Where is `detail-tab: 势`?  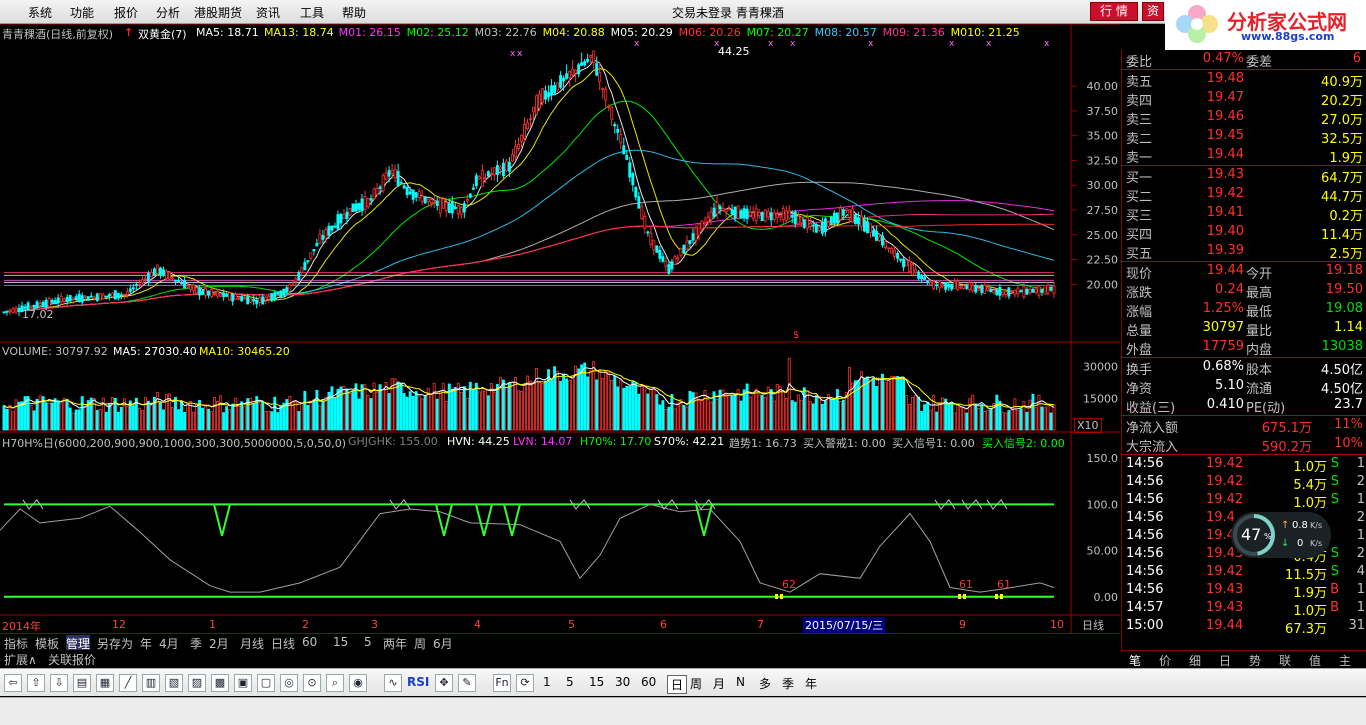 detail-tab: 势 is located at coordinates (1255, 660).